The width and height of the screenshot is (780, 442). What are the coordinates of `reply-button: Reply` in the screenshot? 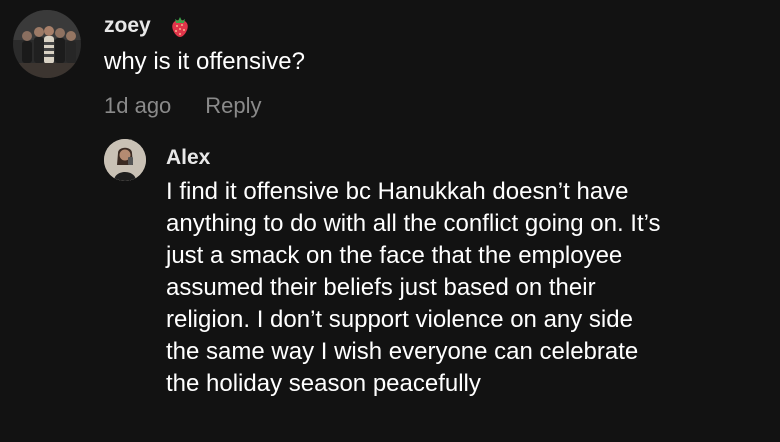 It's located at (233, 106).